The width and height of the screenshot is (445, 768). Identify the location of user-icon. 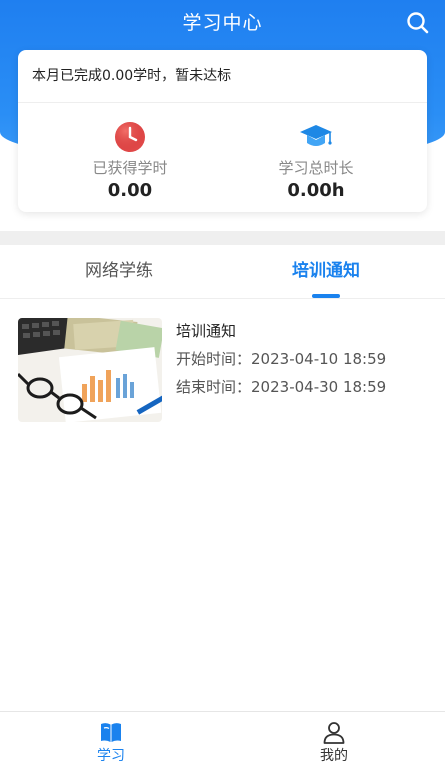
(334, 733).